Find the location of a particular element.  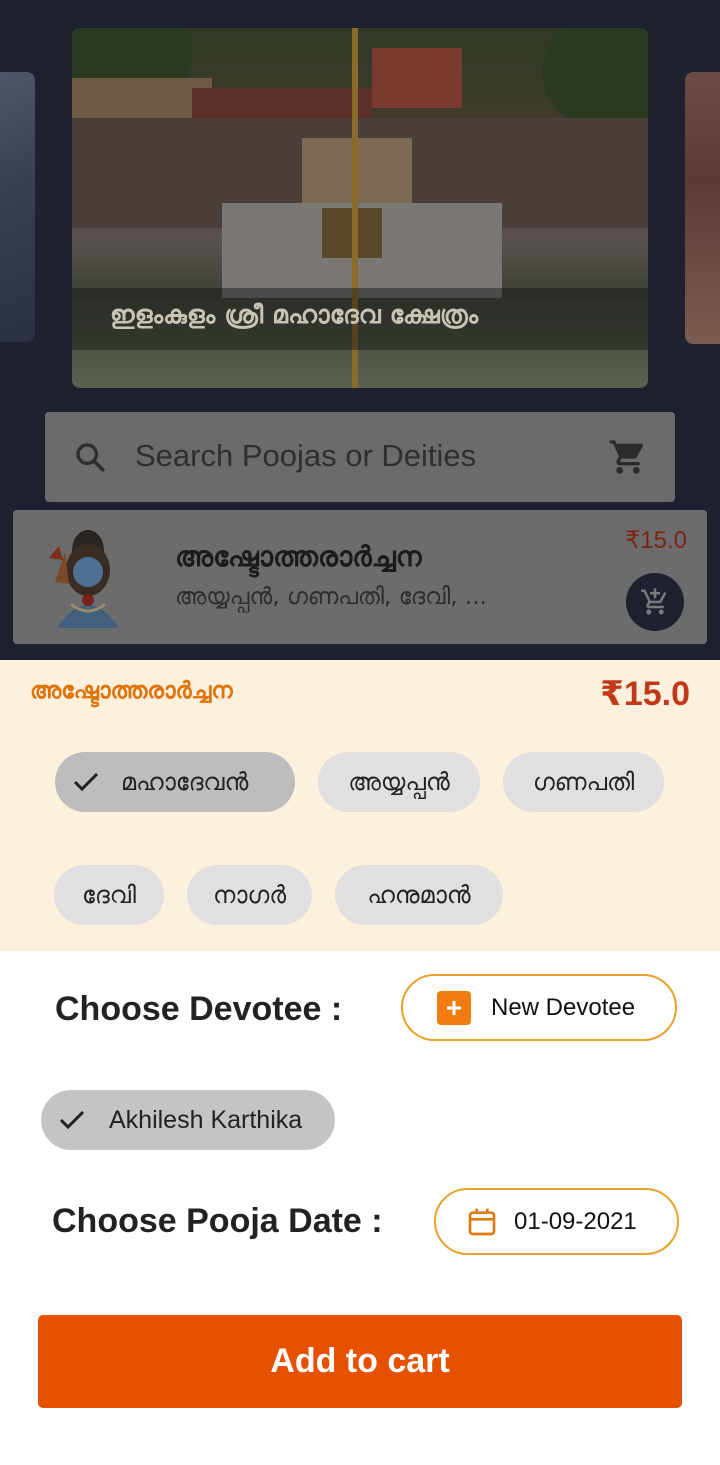

devotee-name: Akhilesh Karthika is located at coordinates (206, 1119).